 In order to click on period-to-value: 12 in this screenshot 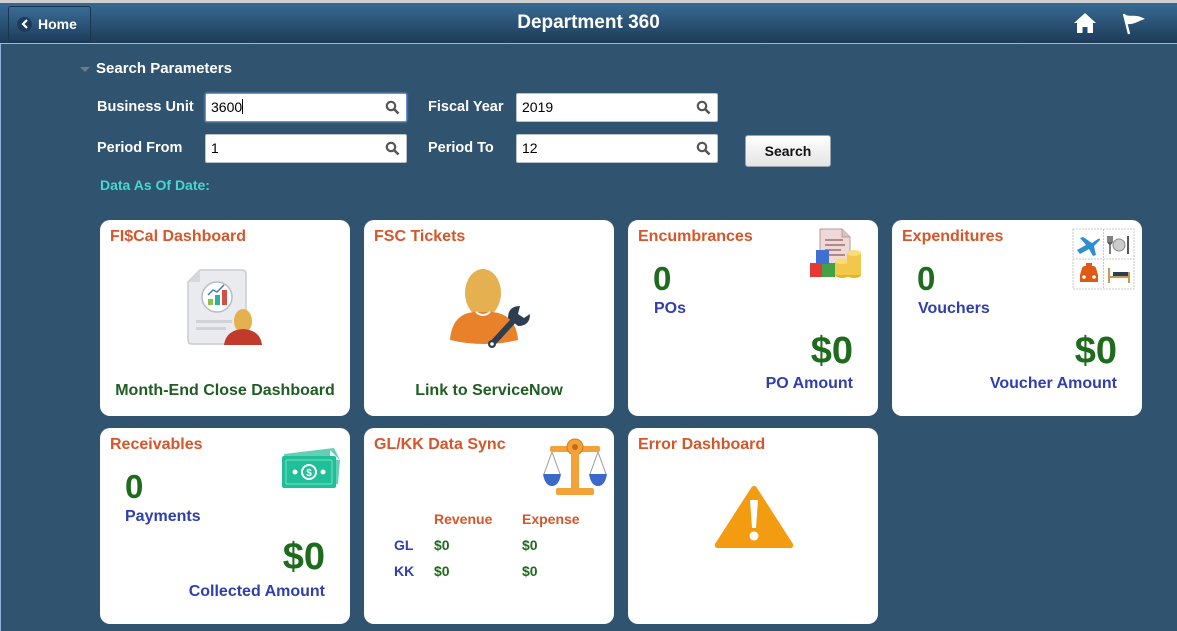, I will do `click(530, 148)`.